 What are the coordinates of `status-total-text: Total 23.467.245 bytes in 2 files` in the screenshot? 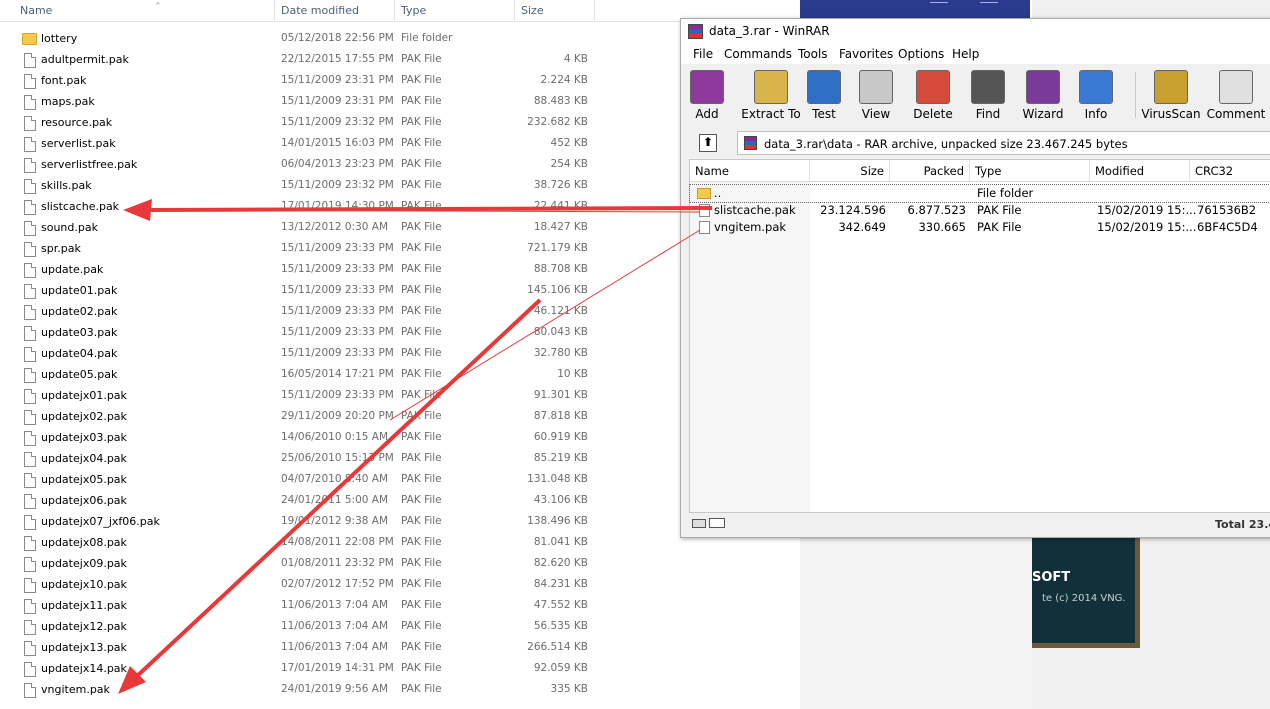 It's located at (1242, 524).